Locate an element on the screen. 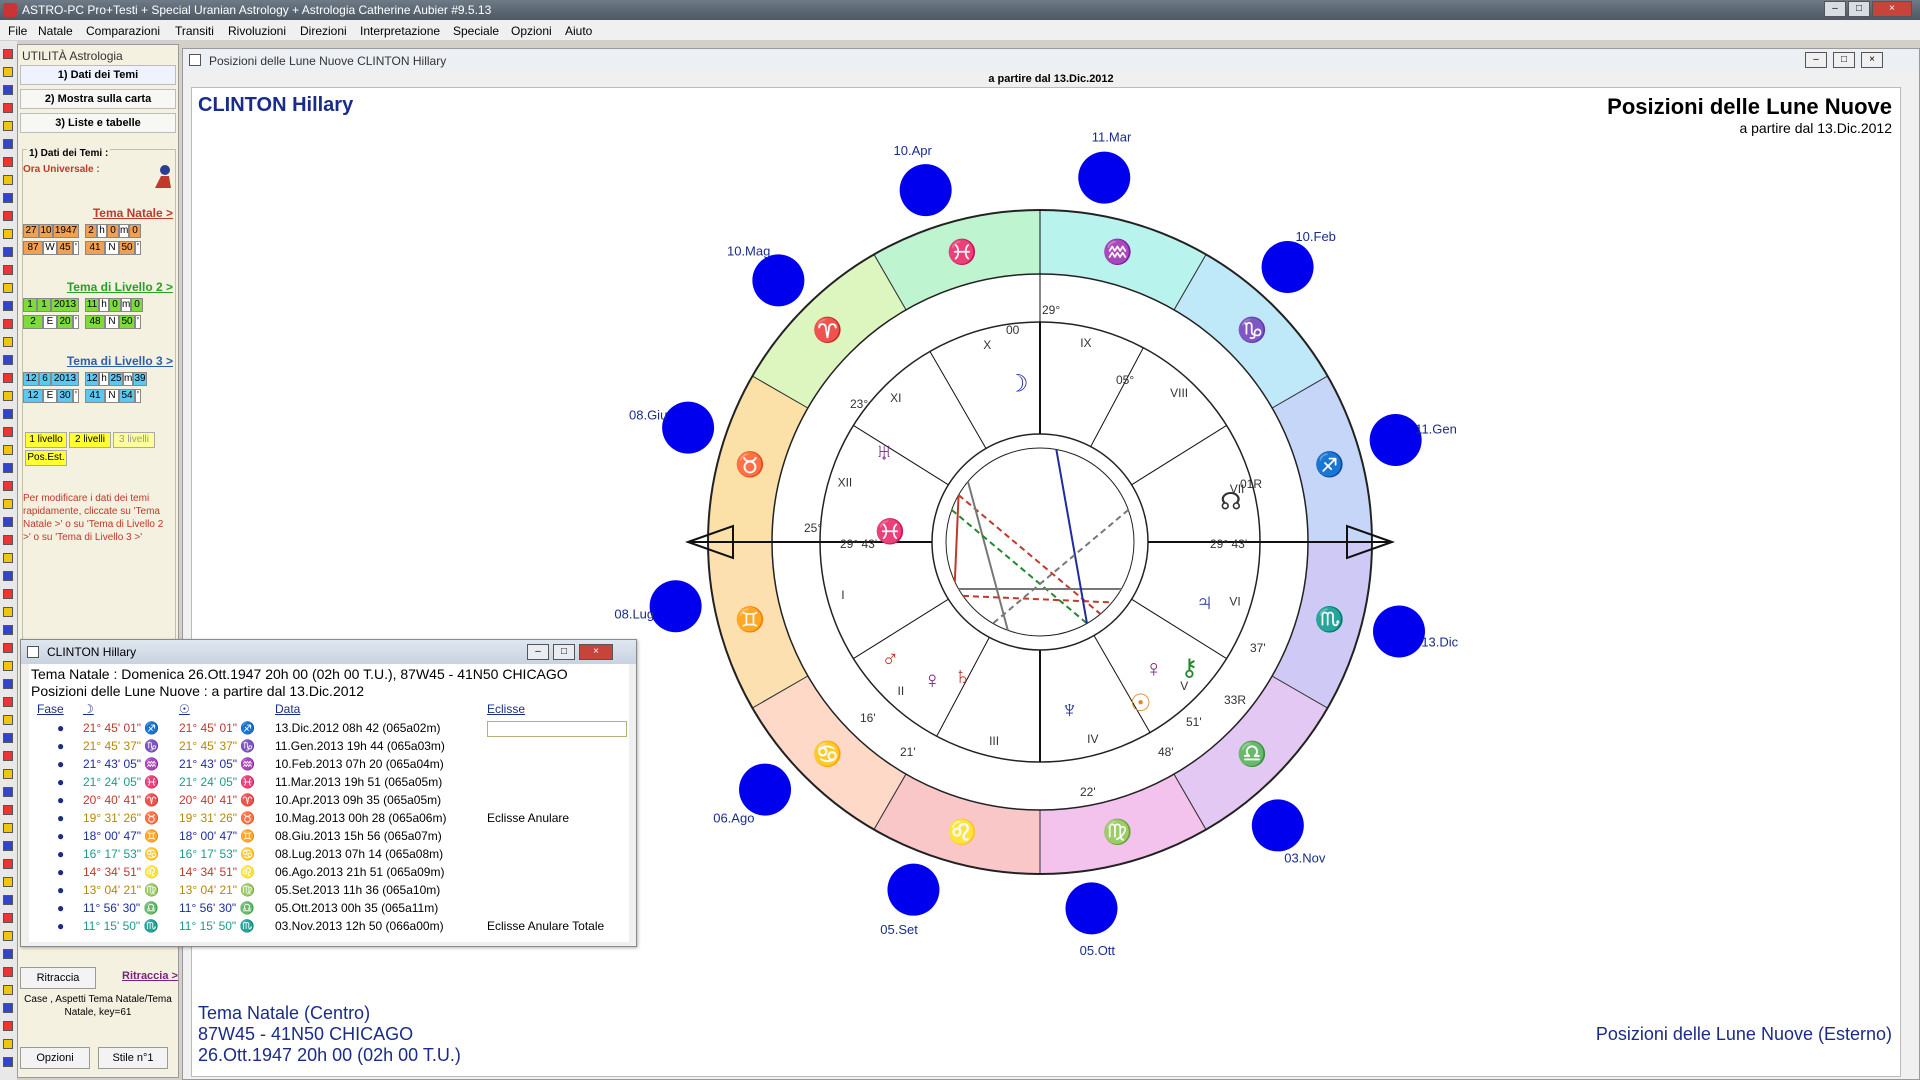  tema-natale-link: Tema Natale > is located at coordinates (133, 213).